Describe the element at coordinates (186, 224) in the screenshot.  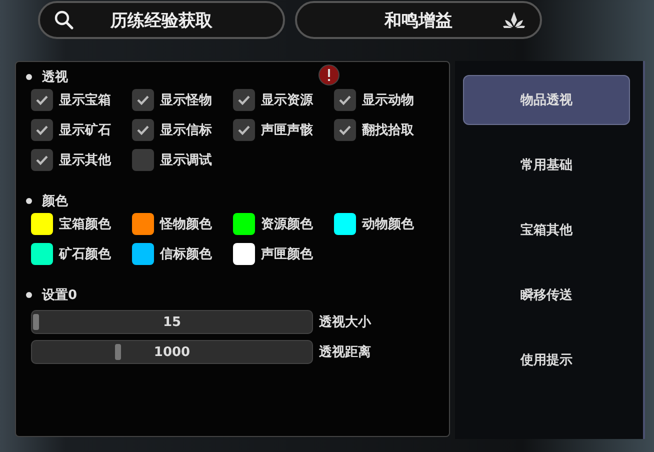
I see `color-label: 怪物颜色` at that location.